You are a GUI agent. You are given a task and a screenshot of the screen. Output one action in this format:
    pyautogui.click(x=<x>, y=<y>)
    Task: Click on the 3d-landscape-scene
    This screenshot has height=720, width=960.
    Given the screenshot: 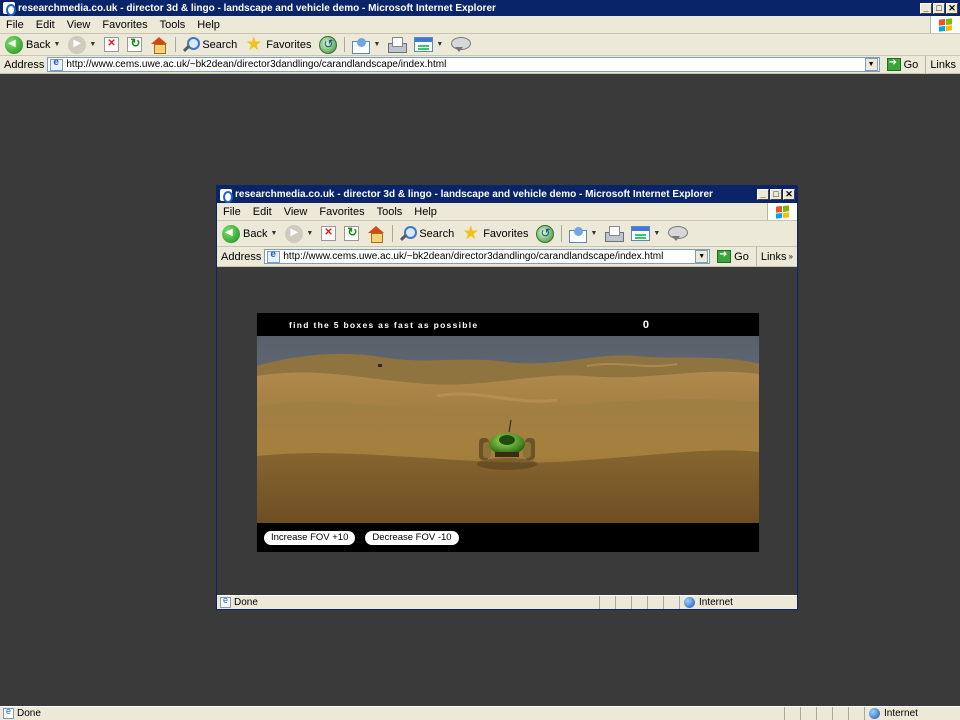 What is the action you would take?
    pyautogui.click(x=508, y=429)
    